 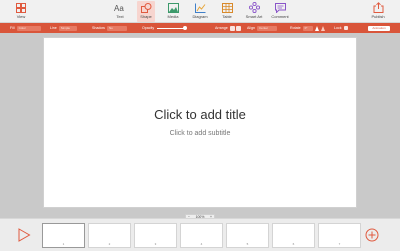 What do you see at coordinates (295, 28) in the screenshot?
I see `rotate-label: Rotate` at bounding box center [295, 28].